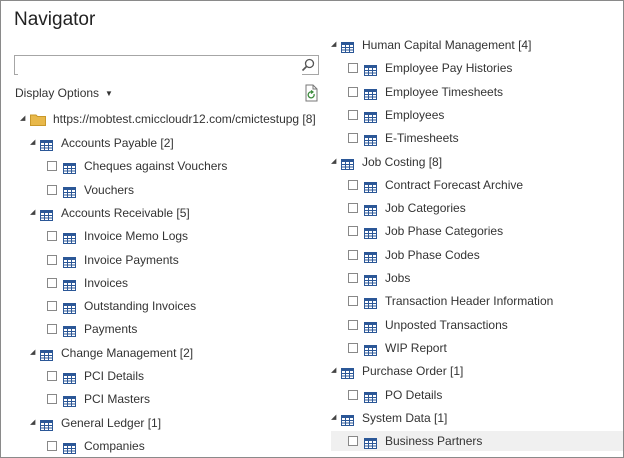 The height and width of the screenshot is (458, 624). Describe the element at coordinates (175, 329) in the screenshot. I see `tree-item: Payments` at that location.